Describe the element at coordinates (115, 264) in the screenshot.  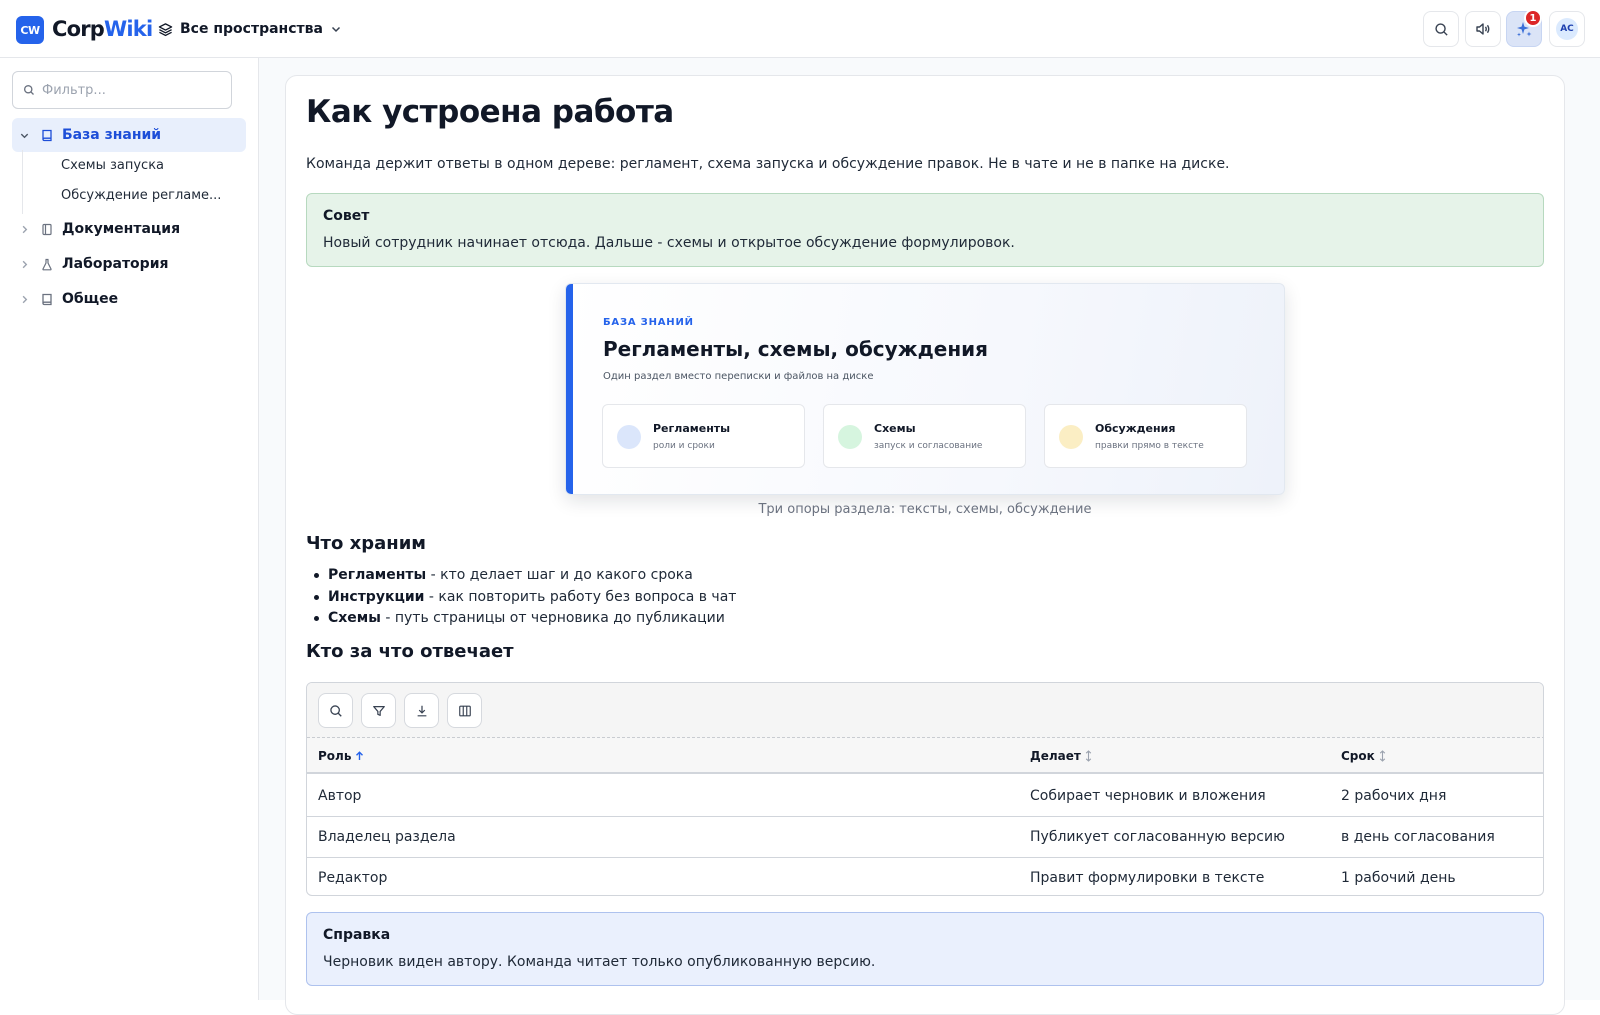
I see `sidebar-item-label: Лаборатория` at that location.